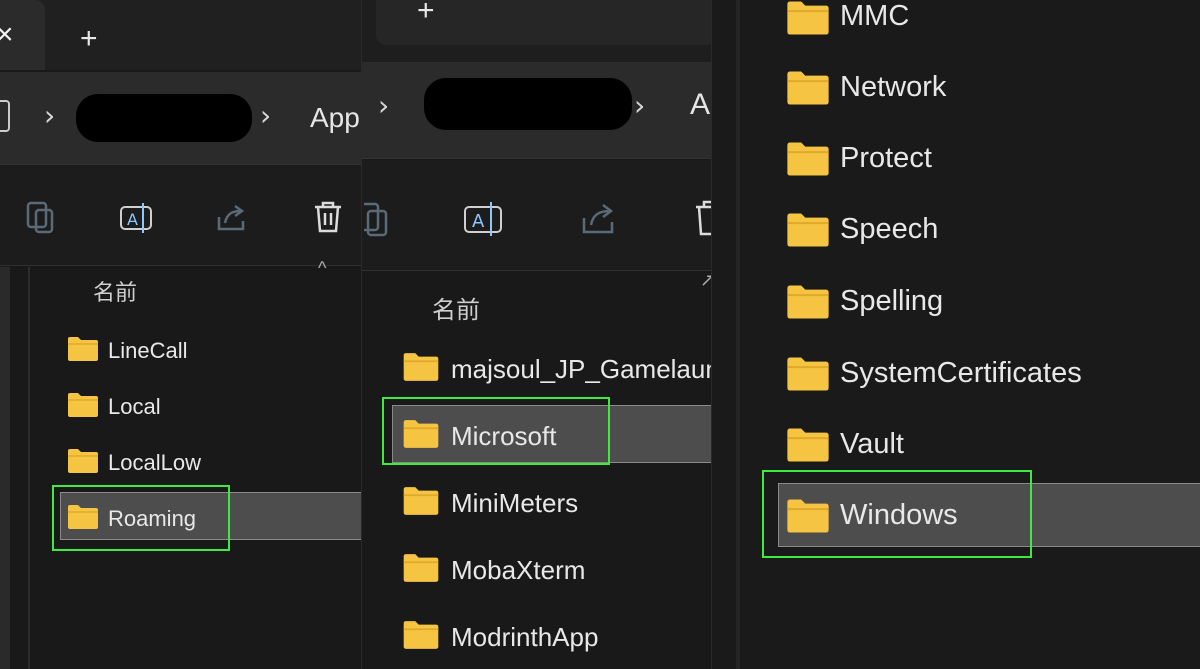 The width and height of the screenshot is (1200, 669). I want to click on item-name: MiniMeters, so click(515, 503).